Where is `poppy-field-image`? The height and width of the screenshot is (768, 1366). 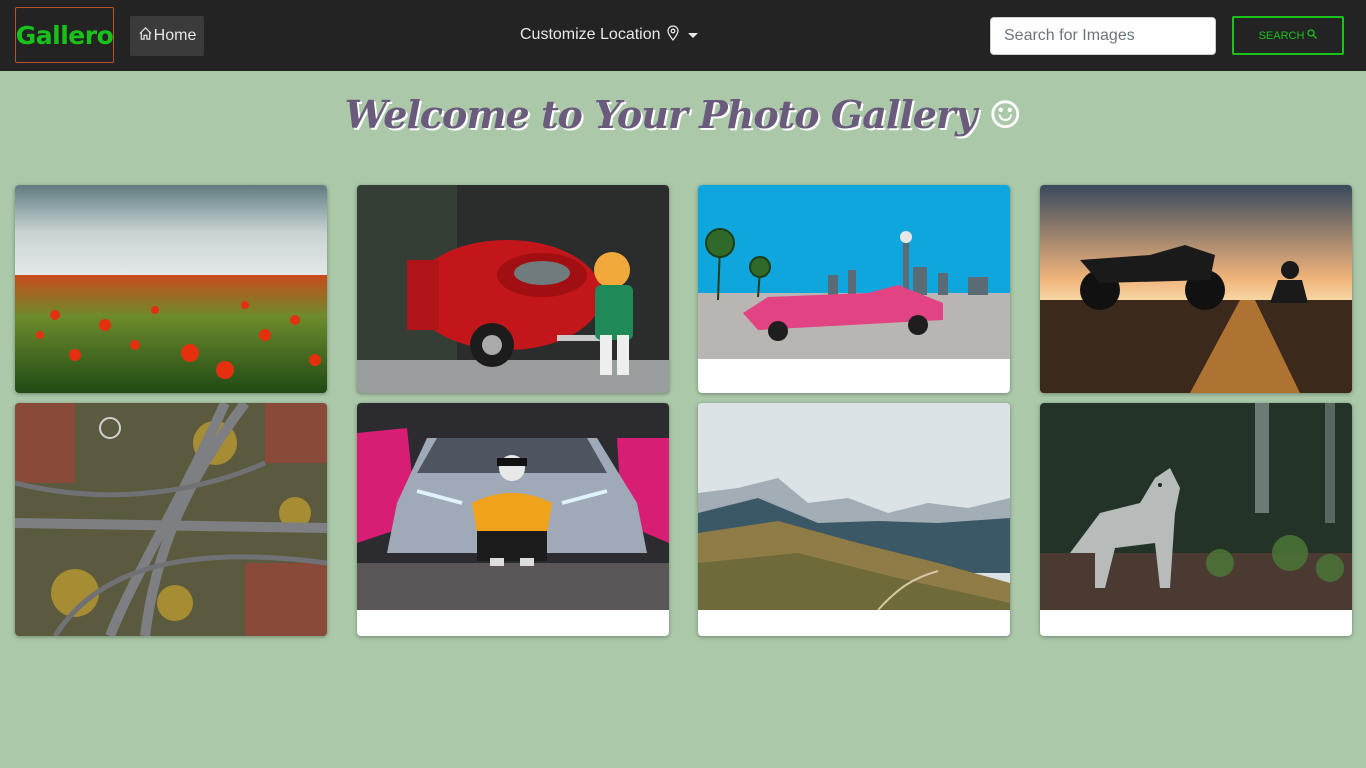 poppy-field-image is located at coordinates (171, 289).